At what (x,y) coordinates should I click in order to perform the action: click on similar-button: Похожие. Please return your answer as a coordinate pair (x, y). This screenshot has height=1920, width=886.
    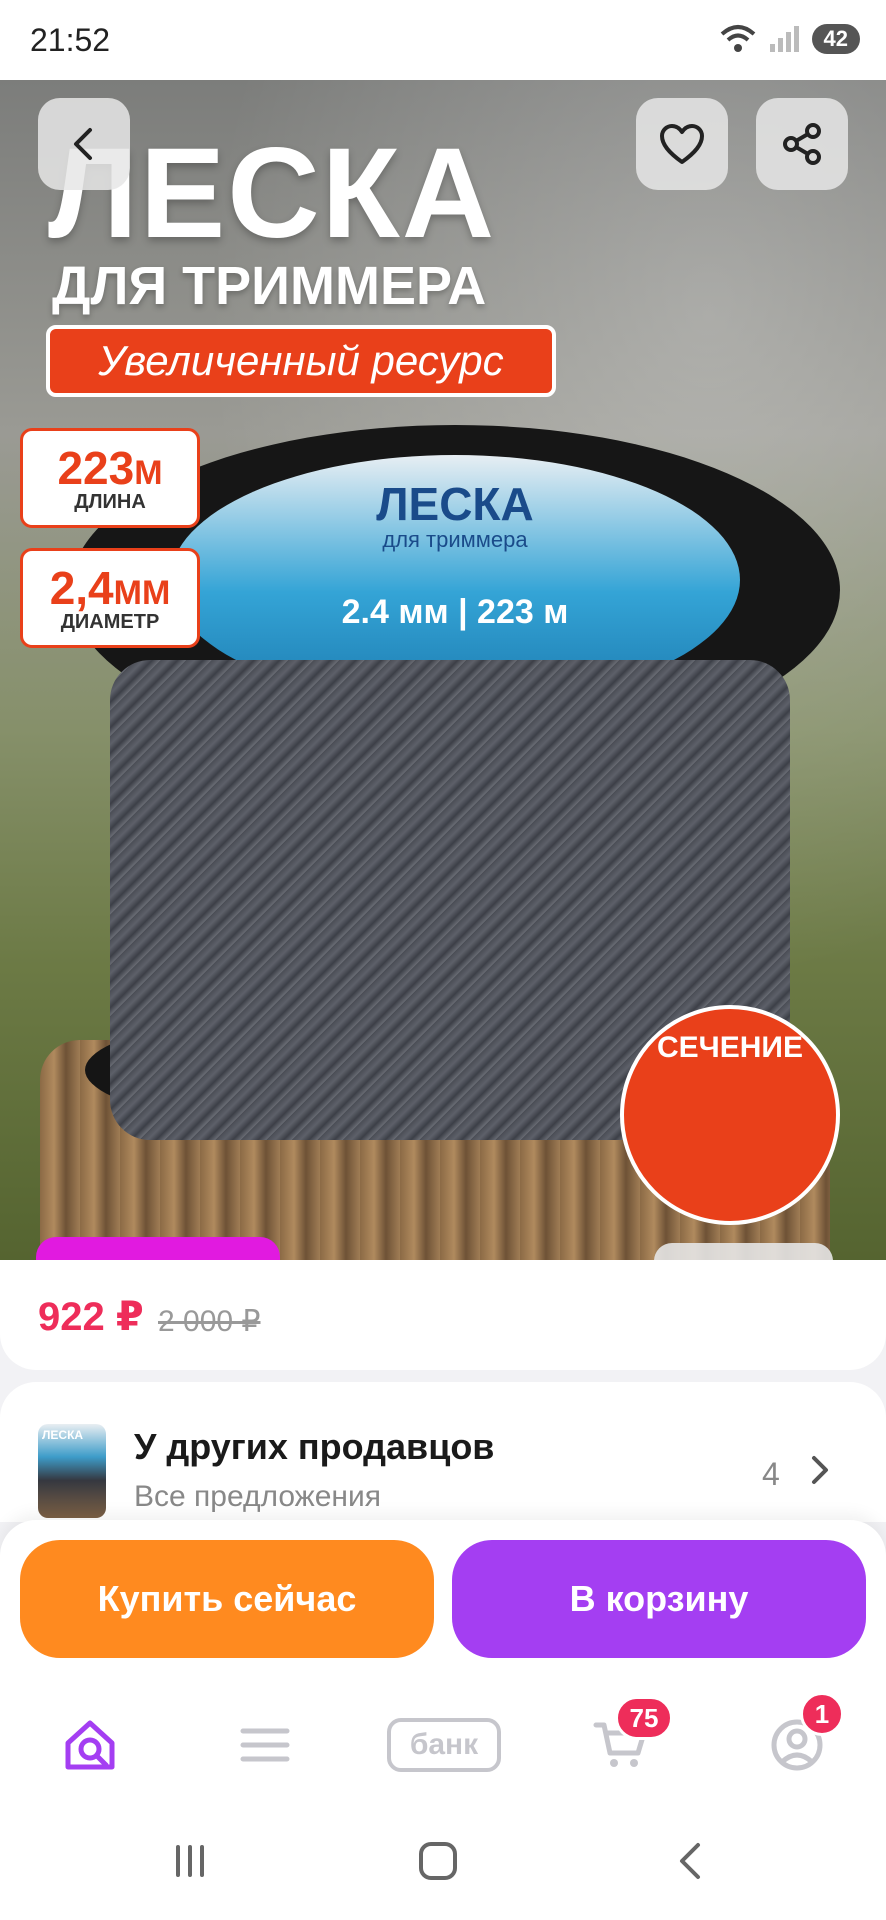
    Looking at the image, I should click on (743, 1251).